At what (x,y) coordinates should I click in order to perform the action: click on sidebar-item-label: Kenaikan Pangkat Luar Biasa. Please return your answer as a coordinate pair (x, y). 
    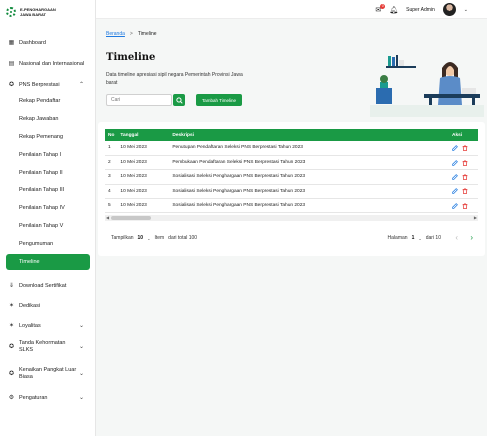
    Looking at the image, I should click on (48, 373).